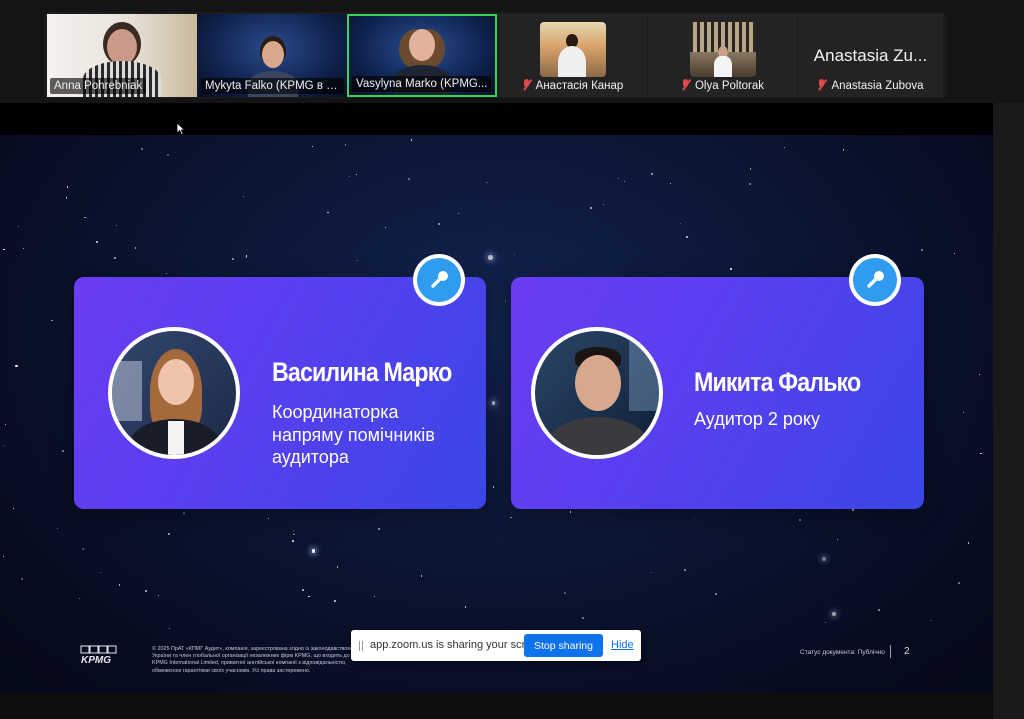  What do you see at coordinates (496, 119) in the screenshot?
I see `shared-screen-top-bar` at bounding box center [496, 119].